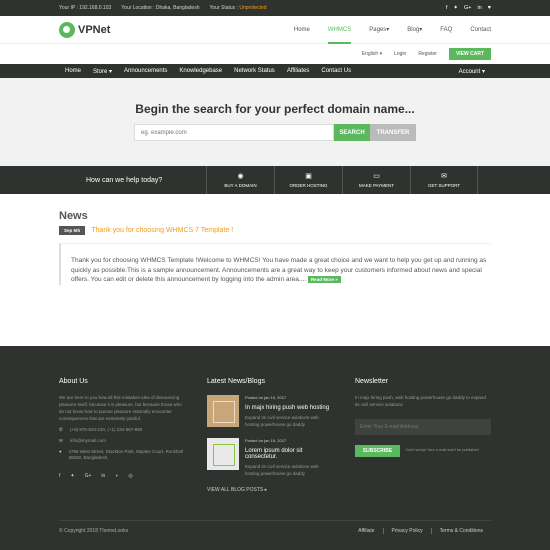 The width and height of the screenshot is (550, 550). What do you see at coordinates (339, 30) in the screenshot?
I see `nav-whmcs: WHMCS` at bounding box center [339, 30].